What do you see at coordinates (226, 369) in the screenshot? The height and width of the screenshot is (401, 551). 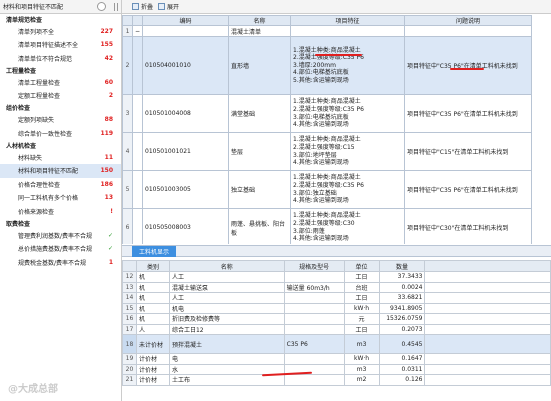 I see `resource-name-cell: 水` at bounding box center [226, 369].